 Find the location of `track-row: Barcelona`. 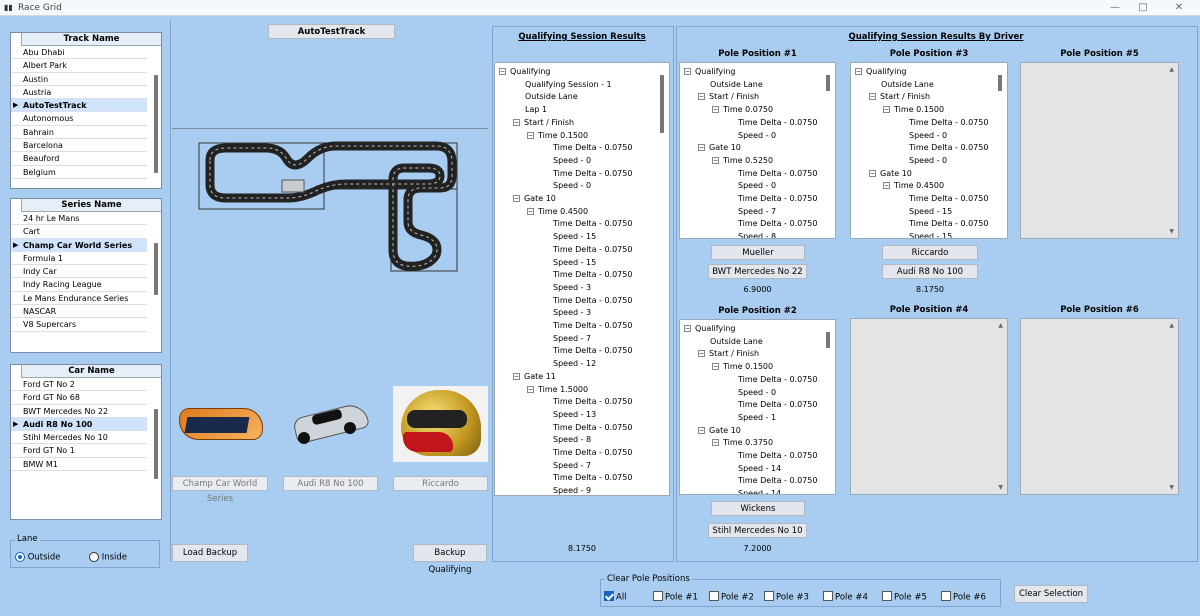

track-row: Barcelona is located at coordinates (79, 146).